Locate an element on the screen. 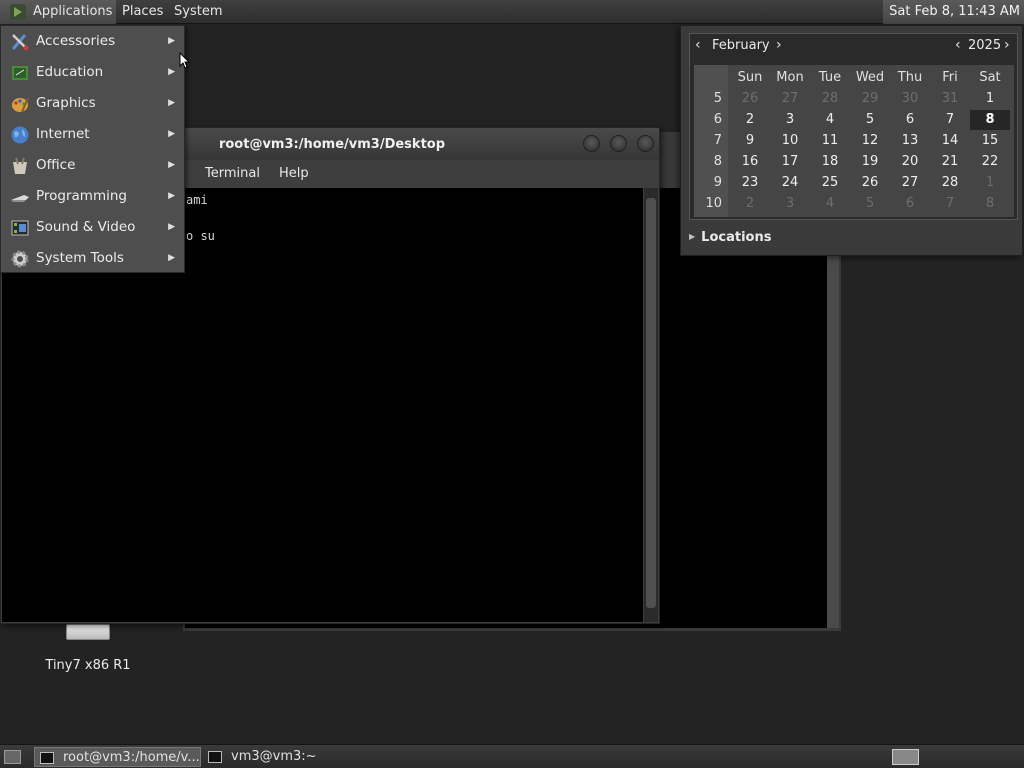  terminal-line: ami is located at coordinates (197, 200).